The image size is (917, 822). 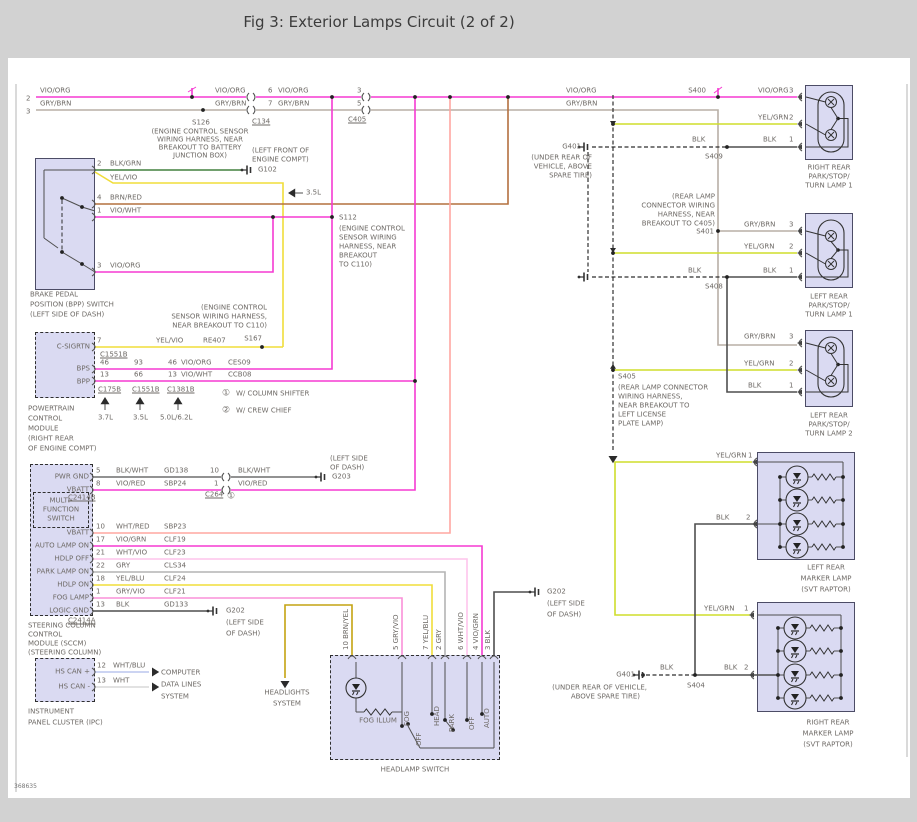 I want to click on diagram-label: TURN LAMP 1, so click(x=829, y=185).